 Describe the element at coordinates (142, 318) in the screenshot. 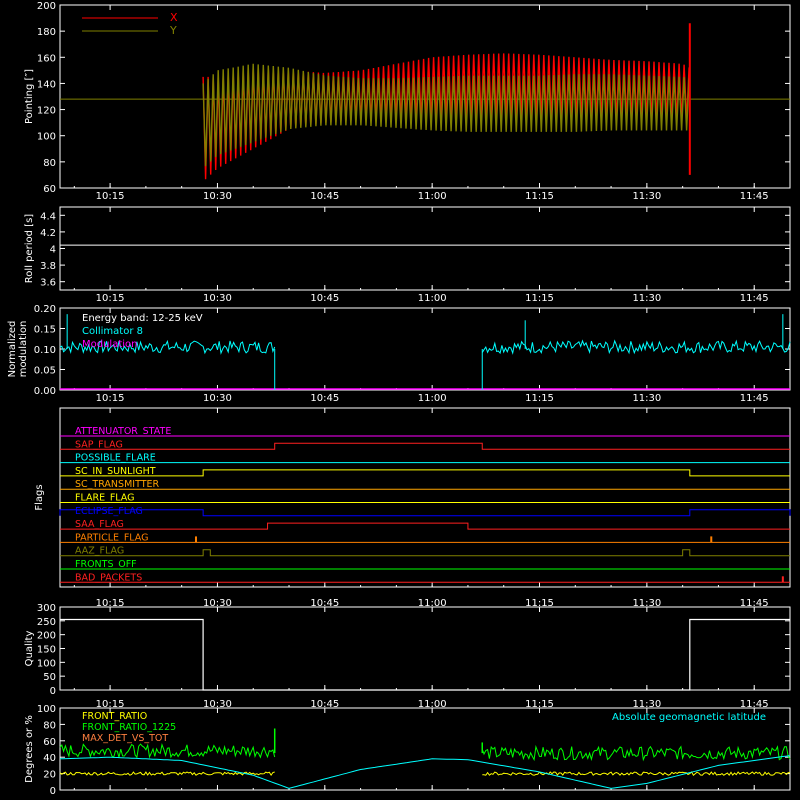

I see `annotation: Energy band: 12-25 keV` at that location.